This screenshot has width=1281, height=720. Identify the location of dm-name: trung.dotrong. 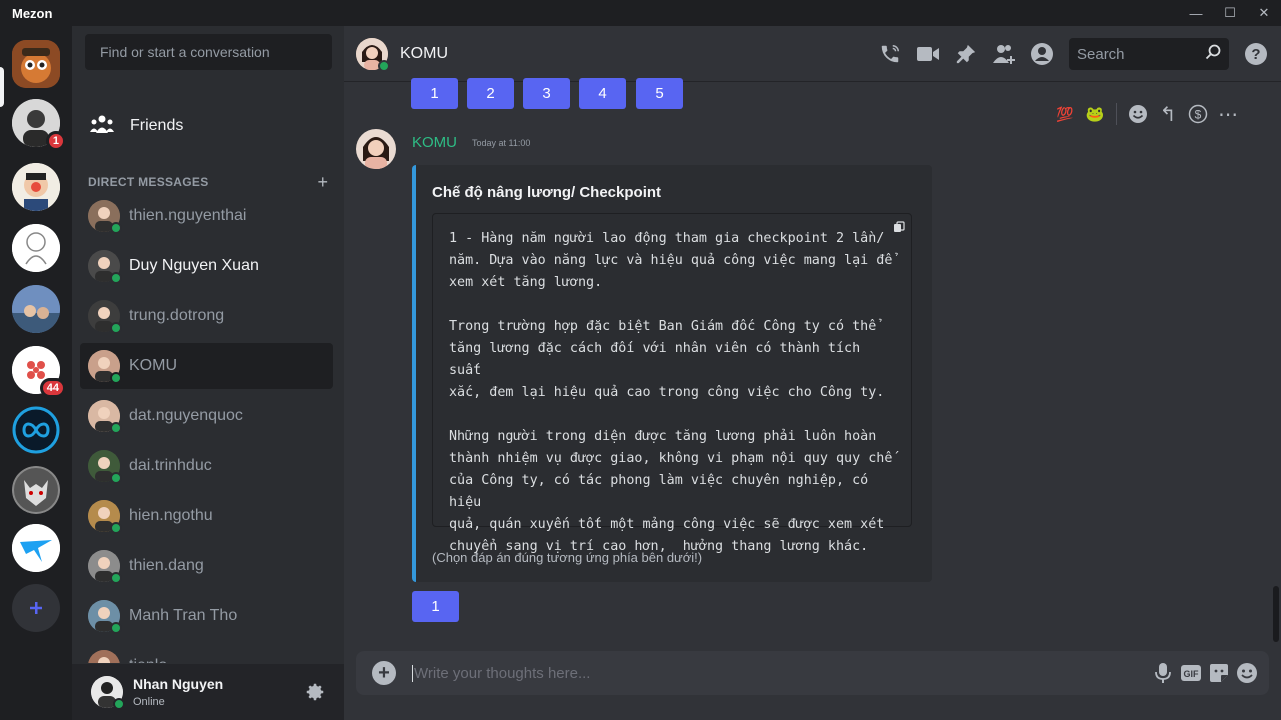
(177, 315).